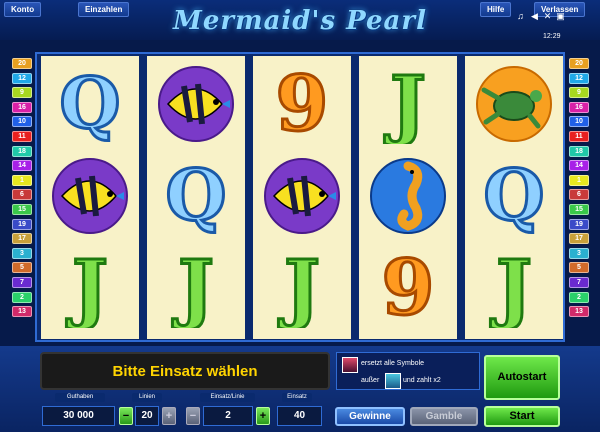 This screenshot has height=432, width=600. I want to click on lines-label: Linien, so click(147, 397).